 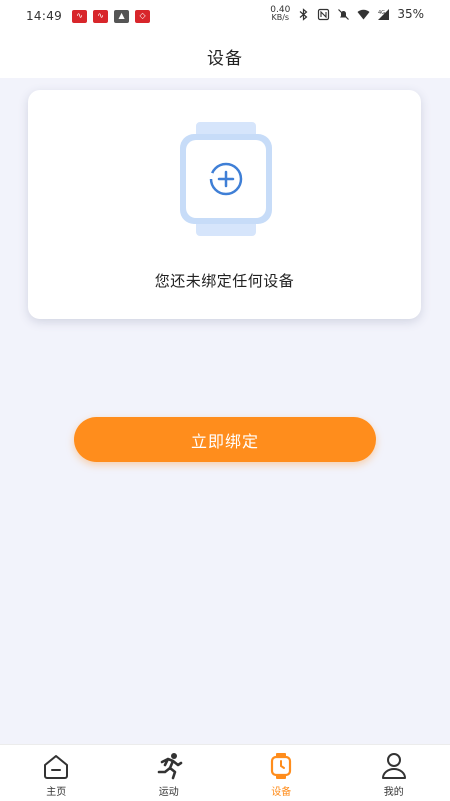 I want to click on watch-icon, so click(x=281, y=766).